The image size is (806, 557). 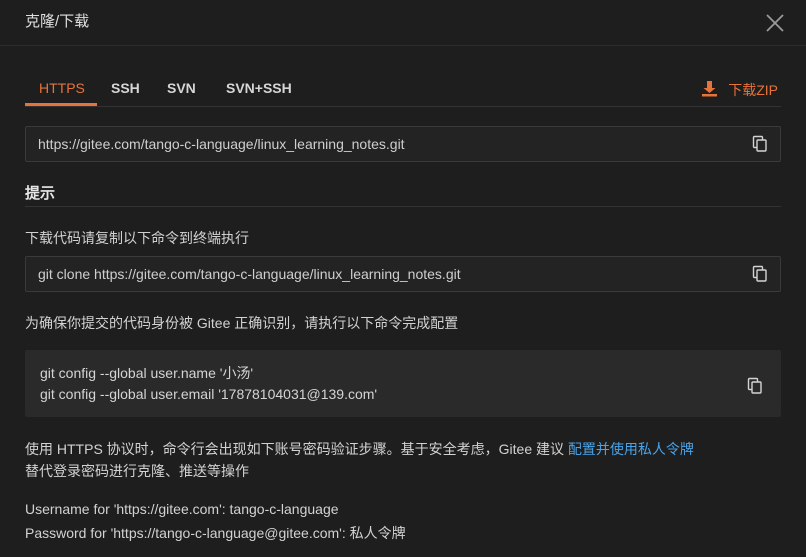 What do you see at coordinates (57, 21) in the screenshot?
I see `dialog-title: 克隆/下载` at bounding box center [57, 21].